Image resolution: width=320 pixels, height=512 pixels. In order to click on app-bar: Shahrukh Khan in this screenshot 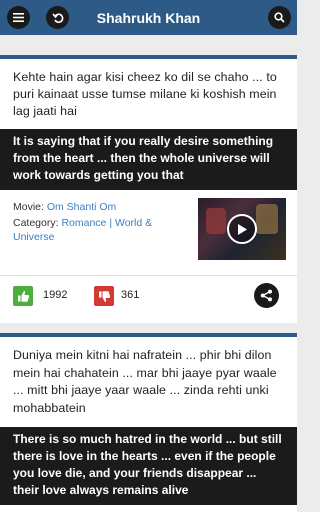, I will do `click(148, 17)`.